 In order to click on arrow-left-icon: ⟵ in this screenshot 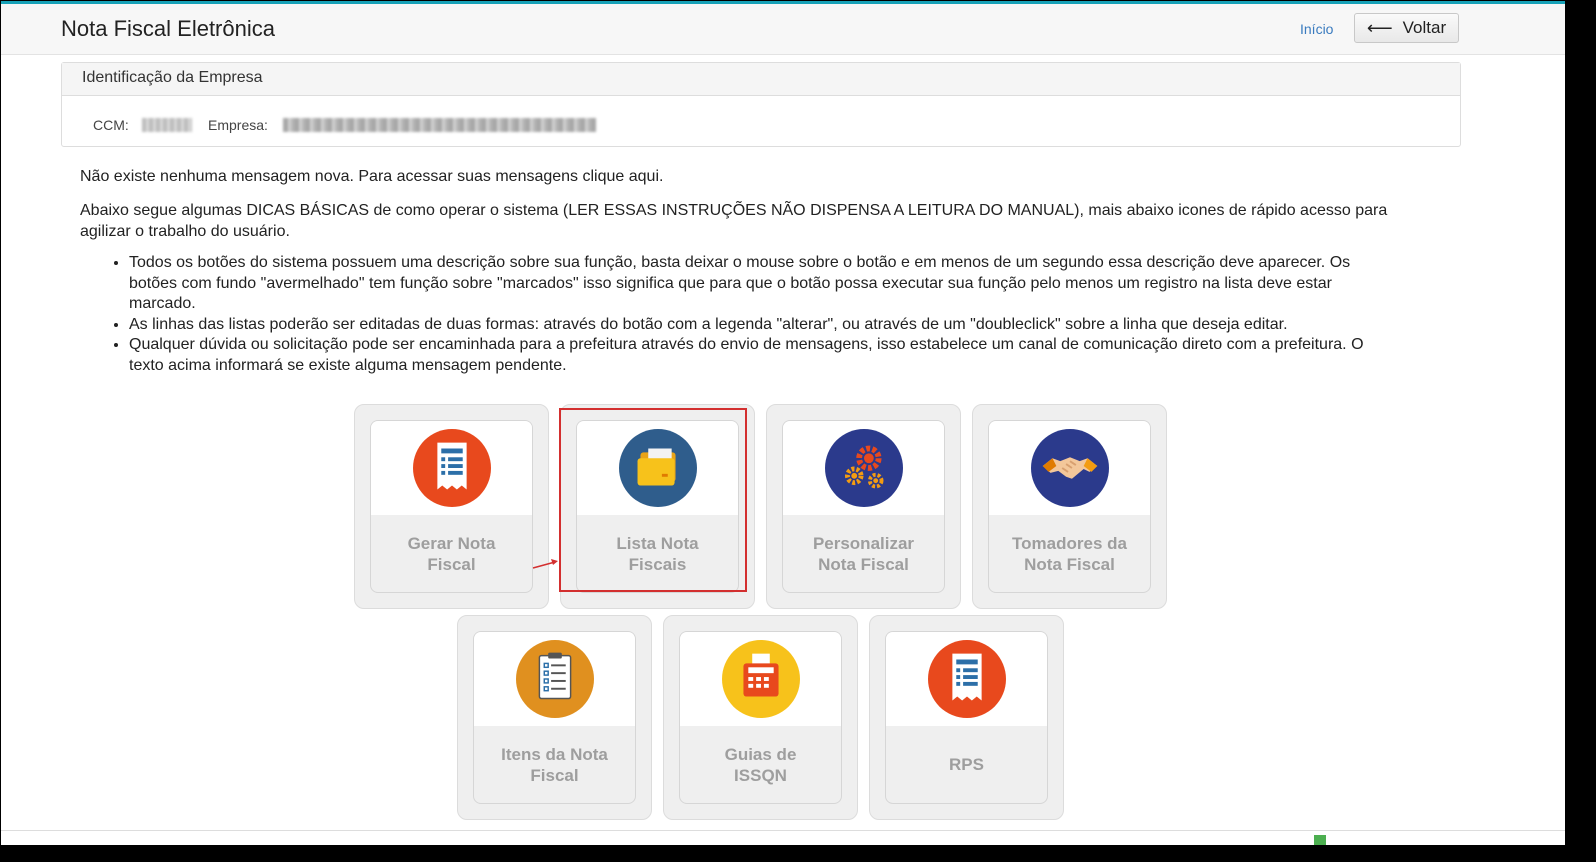, I will do `click(1379, 28)`.